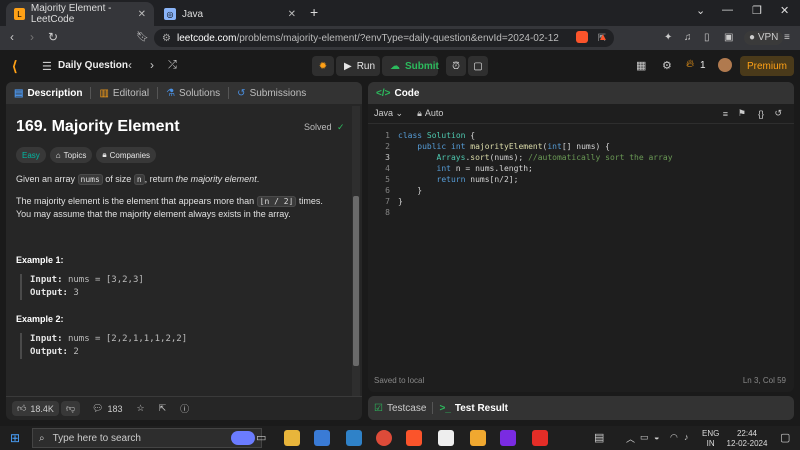  What do you see at coordinates (686, 437) in the screenshot?
I see `volume-icon: ♪` at bounding box center [686, 437].